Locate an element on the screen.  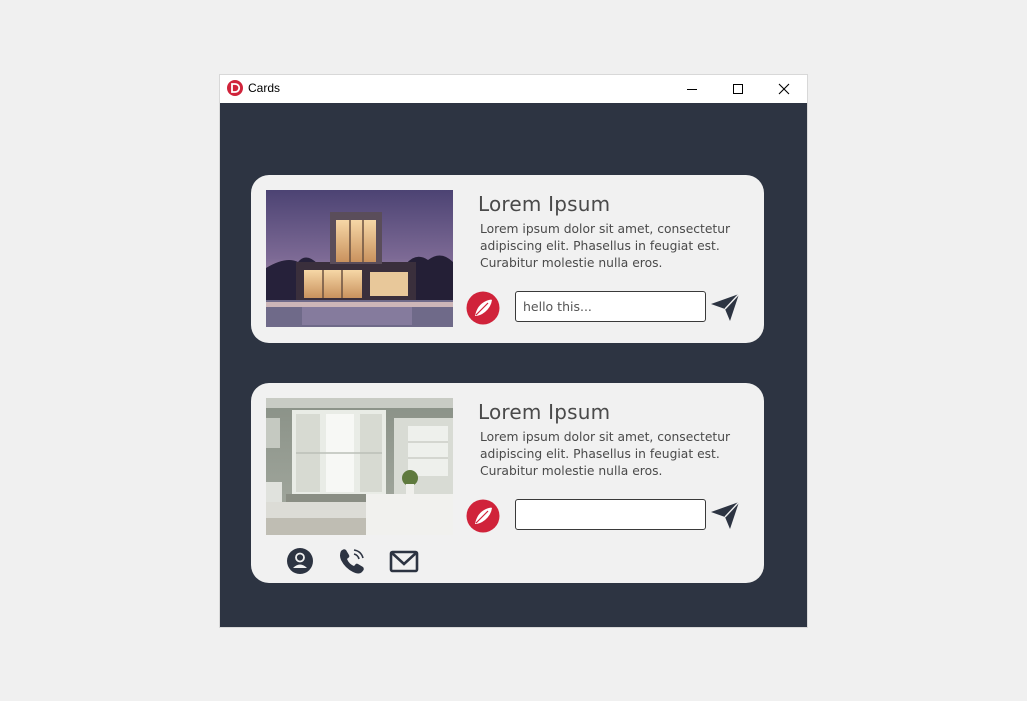
close-button is located at coordinates (784, 89).